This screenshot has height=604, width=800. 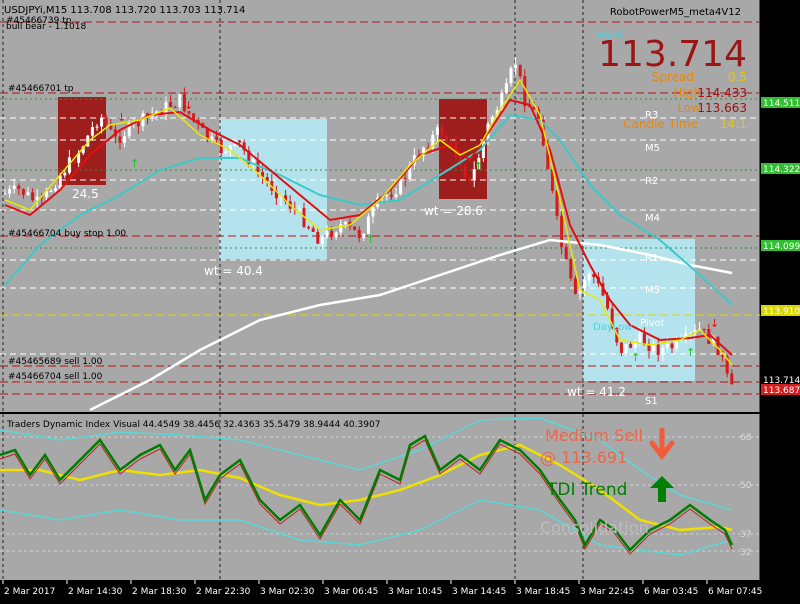 What do you see at coordinates (351, 592) in the screenshot?
I see `time-label: 3 Mar 06:45` at bounding box center [351, 592].